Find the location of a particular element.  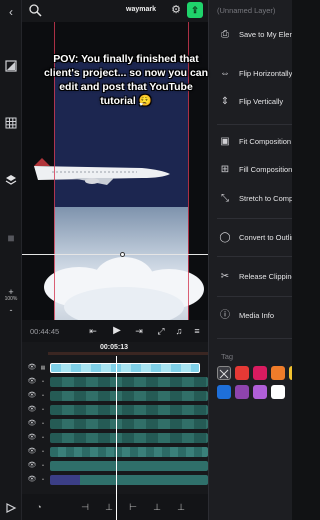

tag-pink-swatch is located at coordinates (260, 373).